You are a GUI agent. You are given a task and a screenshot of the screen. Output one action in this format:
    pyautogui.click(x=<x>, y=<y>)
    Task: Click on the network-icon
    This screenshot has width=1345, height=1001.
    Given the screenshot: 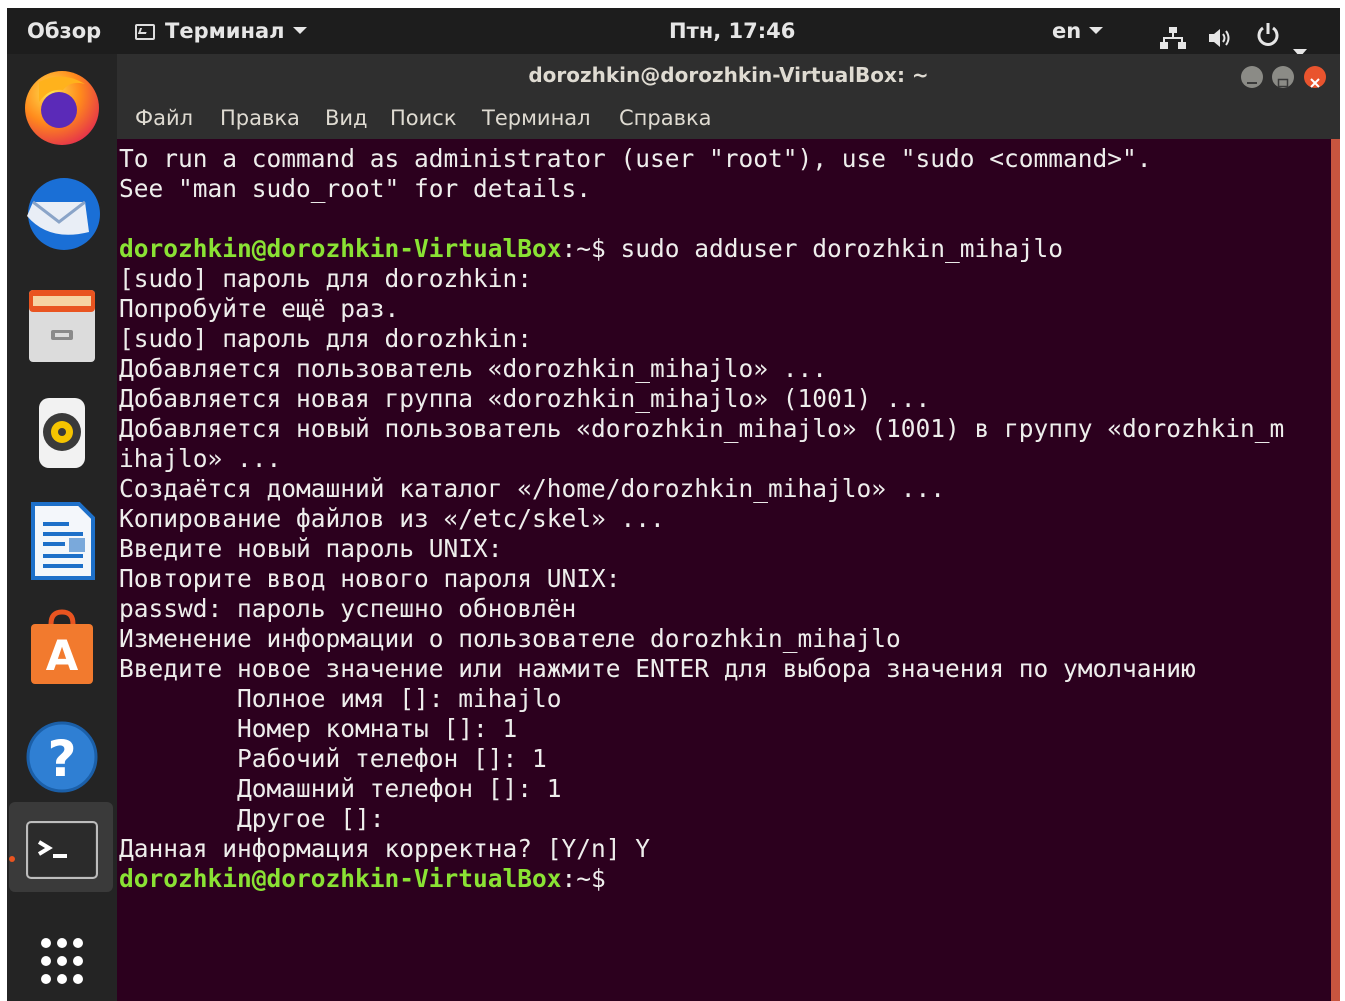 What is the action you would take?
    pyautogui.click(x=1173, y=34)
    